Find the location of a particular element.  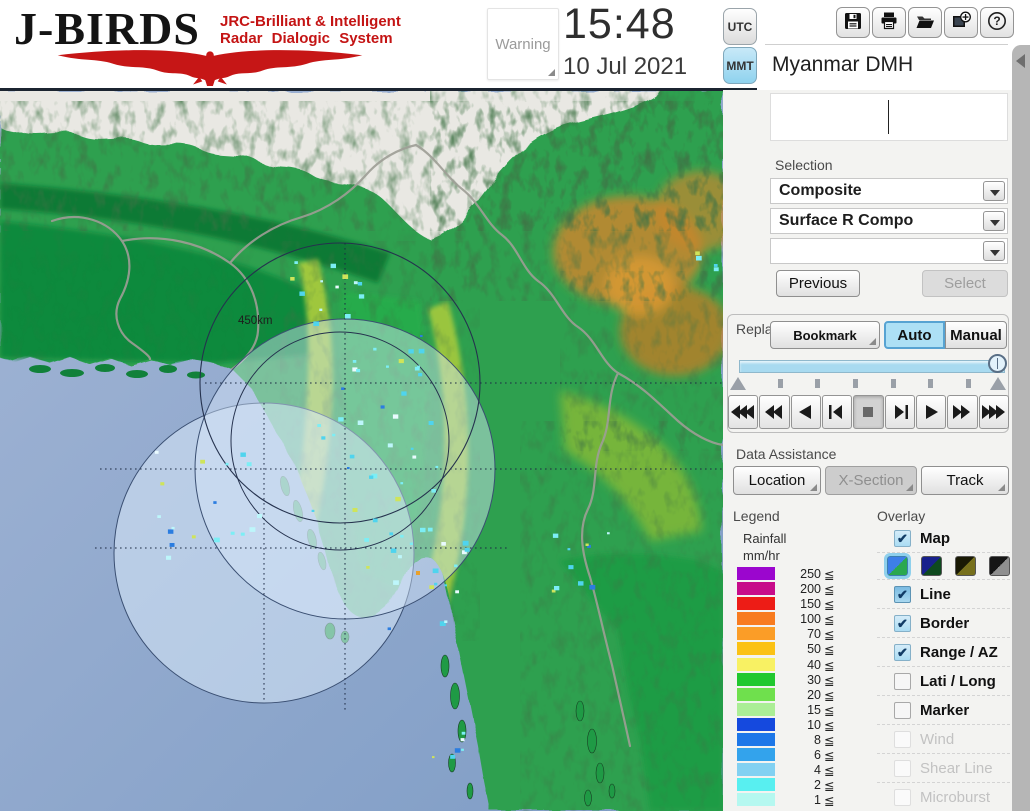

toolbar: ? is located at coordinates (925, 22).